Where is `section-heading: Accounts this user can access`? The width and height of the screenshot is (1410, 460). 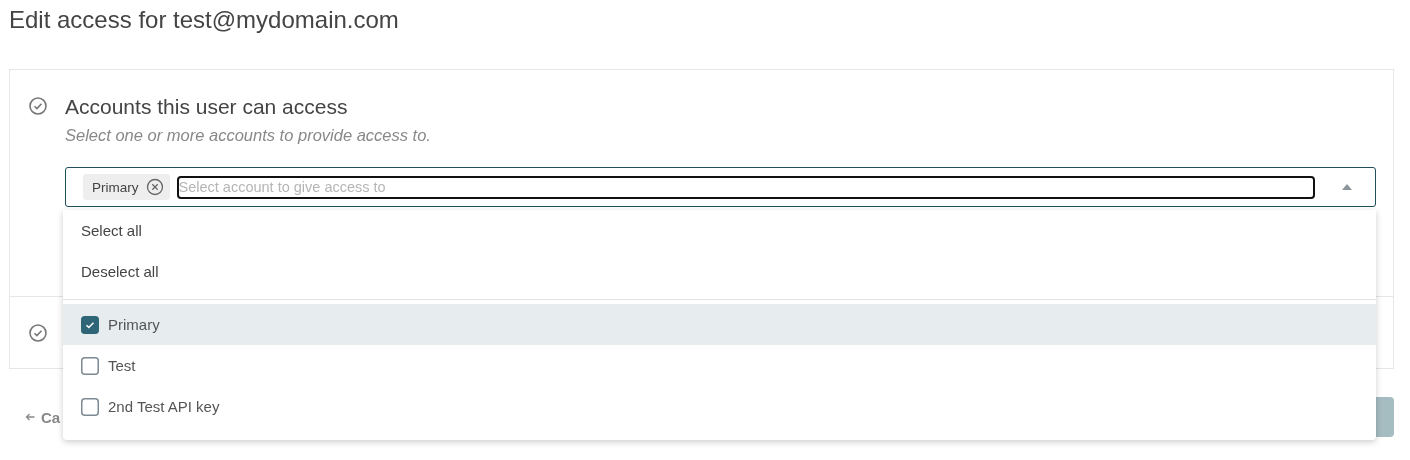
section-heading: Accounts this user can access is located at coordinates (207, 107).